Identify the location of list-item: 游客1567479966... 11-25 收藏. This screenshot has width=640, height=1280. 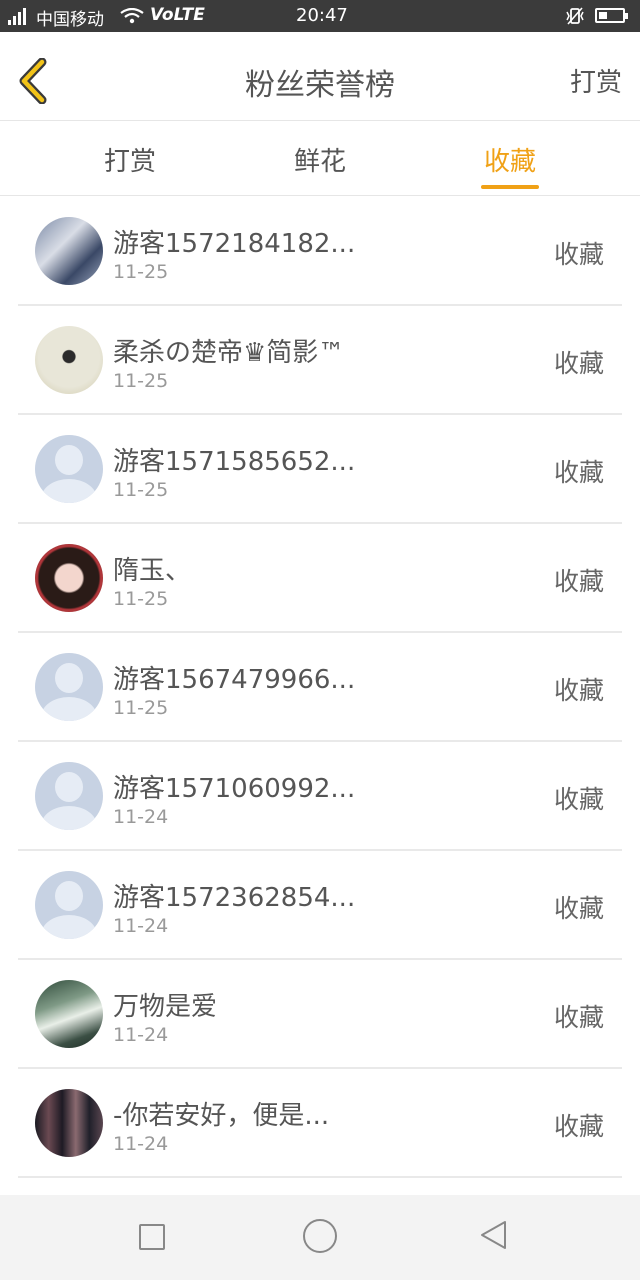
(320, 687).